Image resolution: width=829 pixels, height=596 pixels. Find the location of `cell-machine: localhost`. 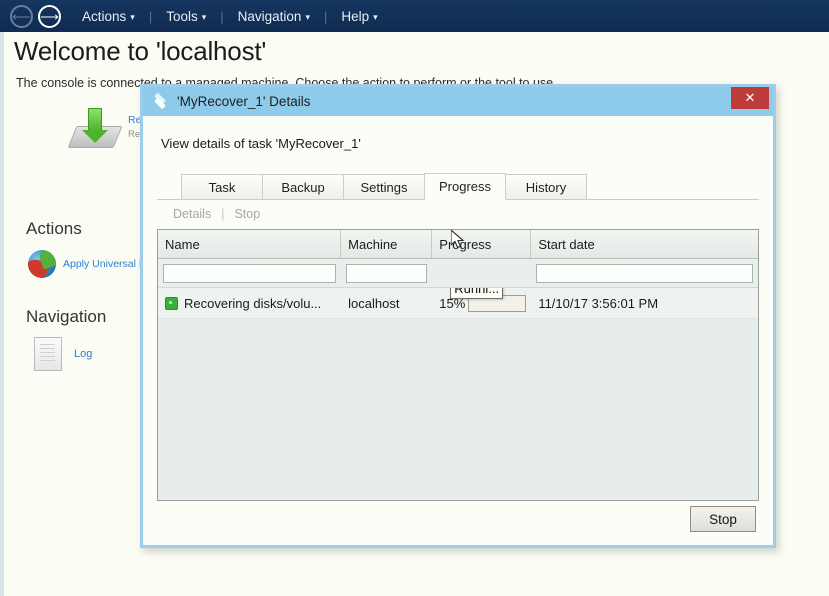

cell-machine: localhost is located at coordinates (374, 303).